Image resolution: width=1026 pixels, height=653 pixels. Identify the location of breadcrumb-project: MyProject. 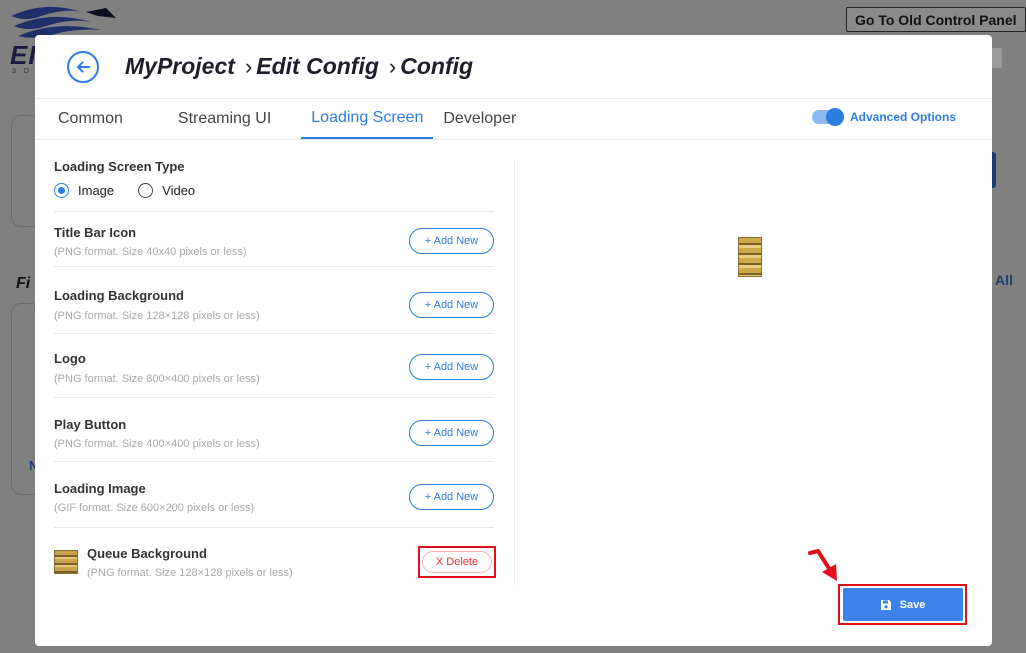
(180, 66).